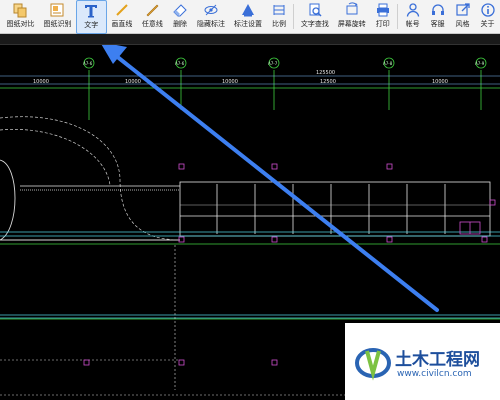 Image resolution: width=500 pixels, height=400 pixels. I want to click on style-icon, so click(462, 9).